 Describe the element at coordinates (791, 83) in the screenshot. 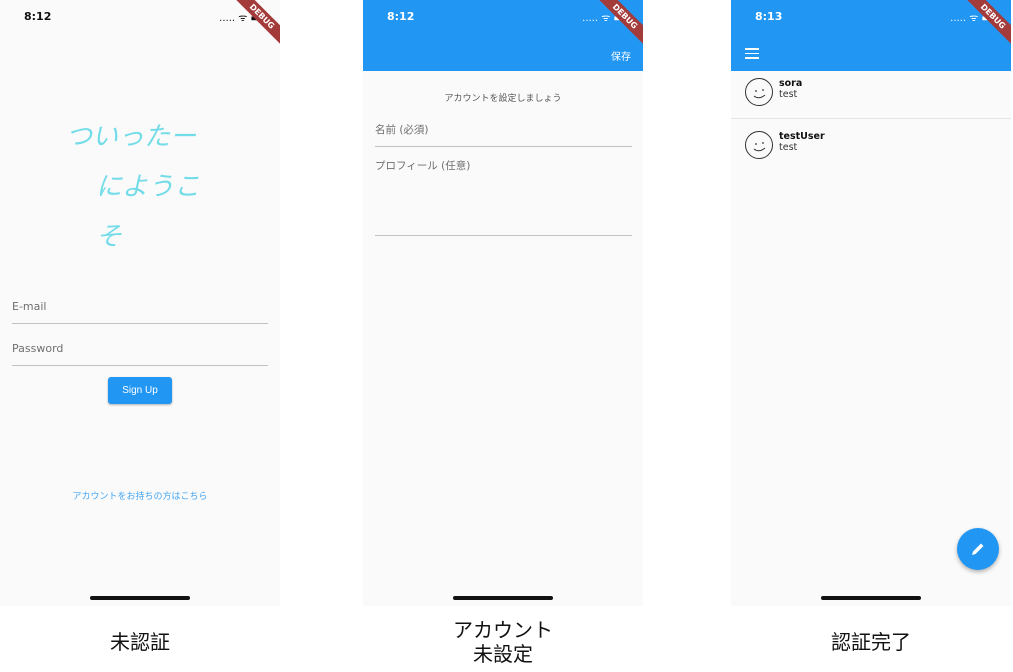

I see `user-name: sora` at that location.